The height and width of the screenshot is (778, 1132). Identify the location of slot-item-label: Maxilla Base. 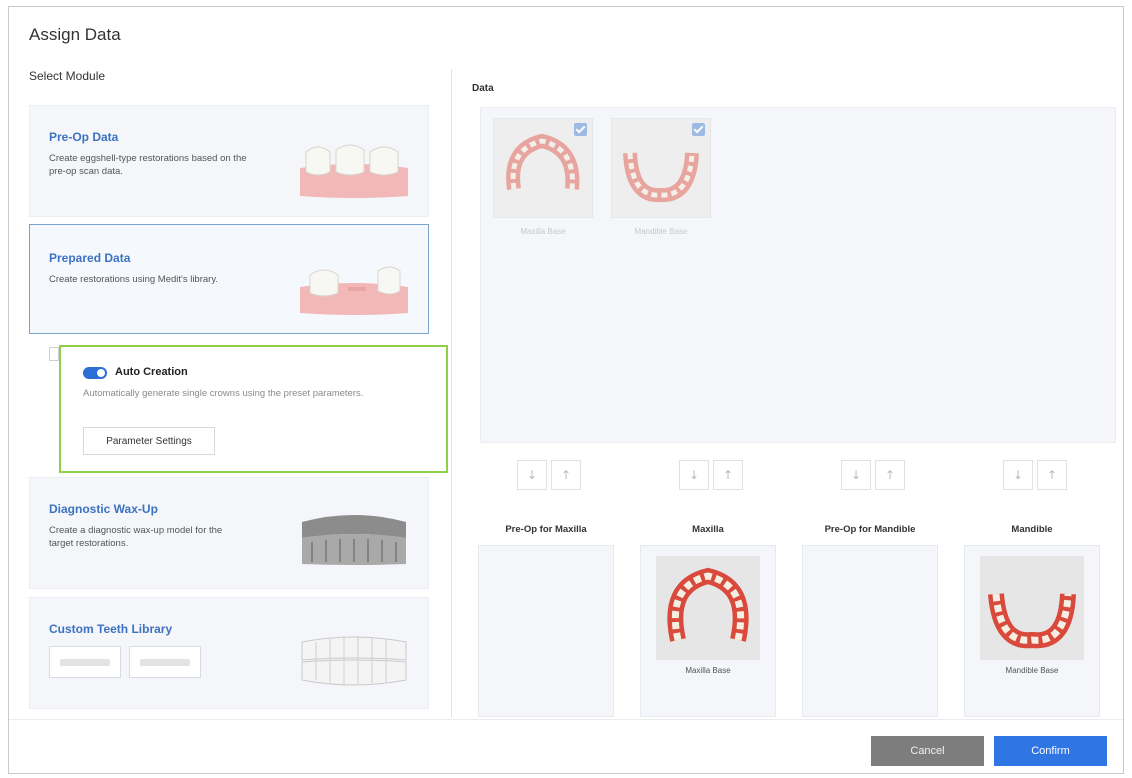
(708, 670).